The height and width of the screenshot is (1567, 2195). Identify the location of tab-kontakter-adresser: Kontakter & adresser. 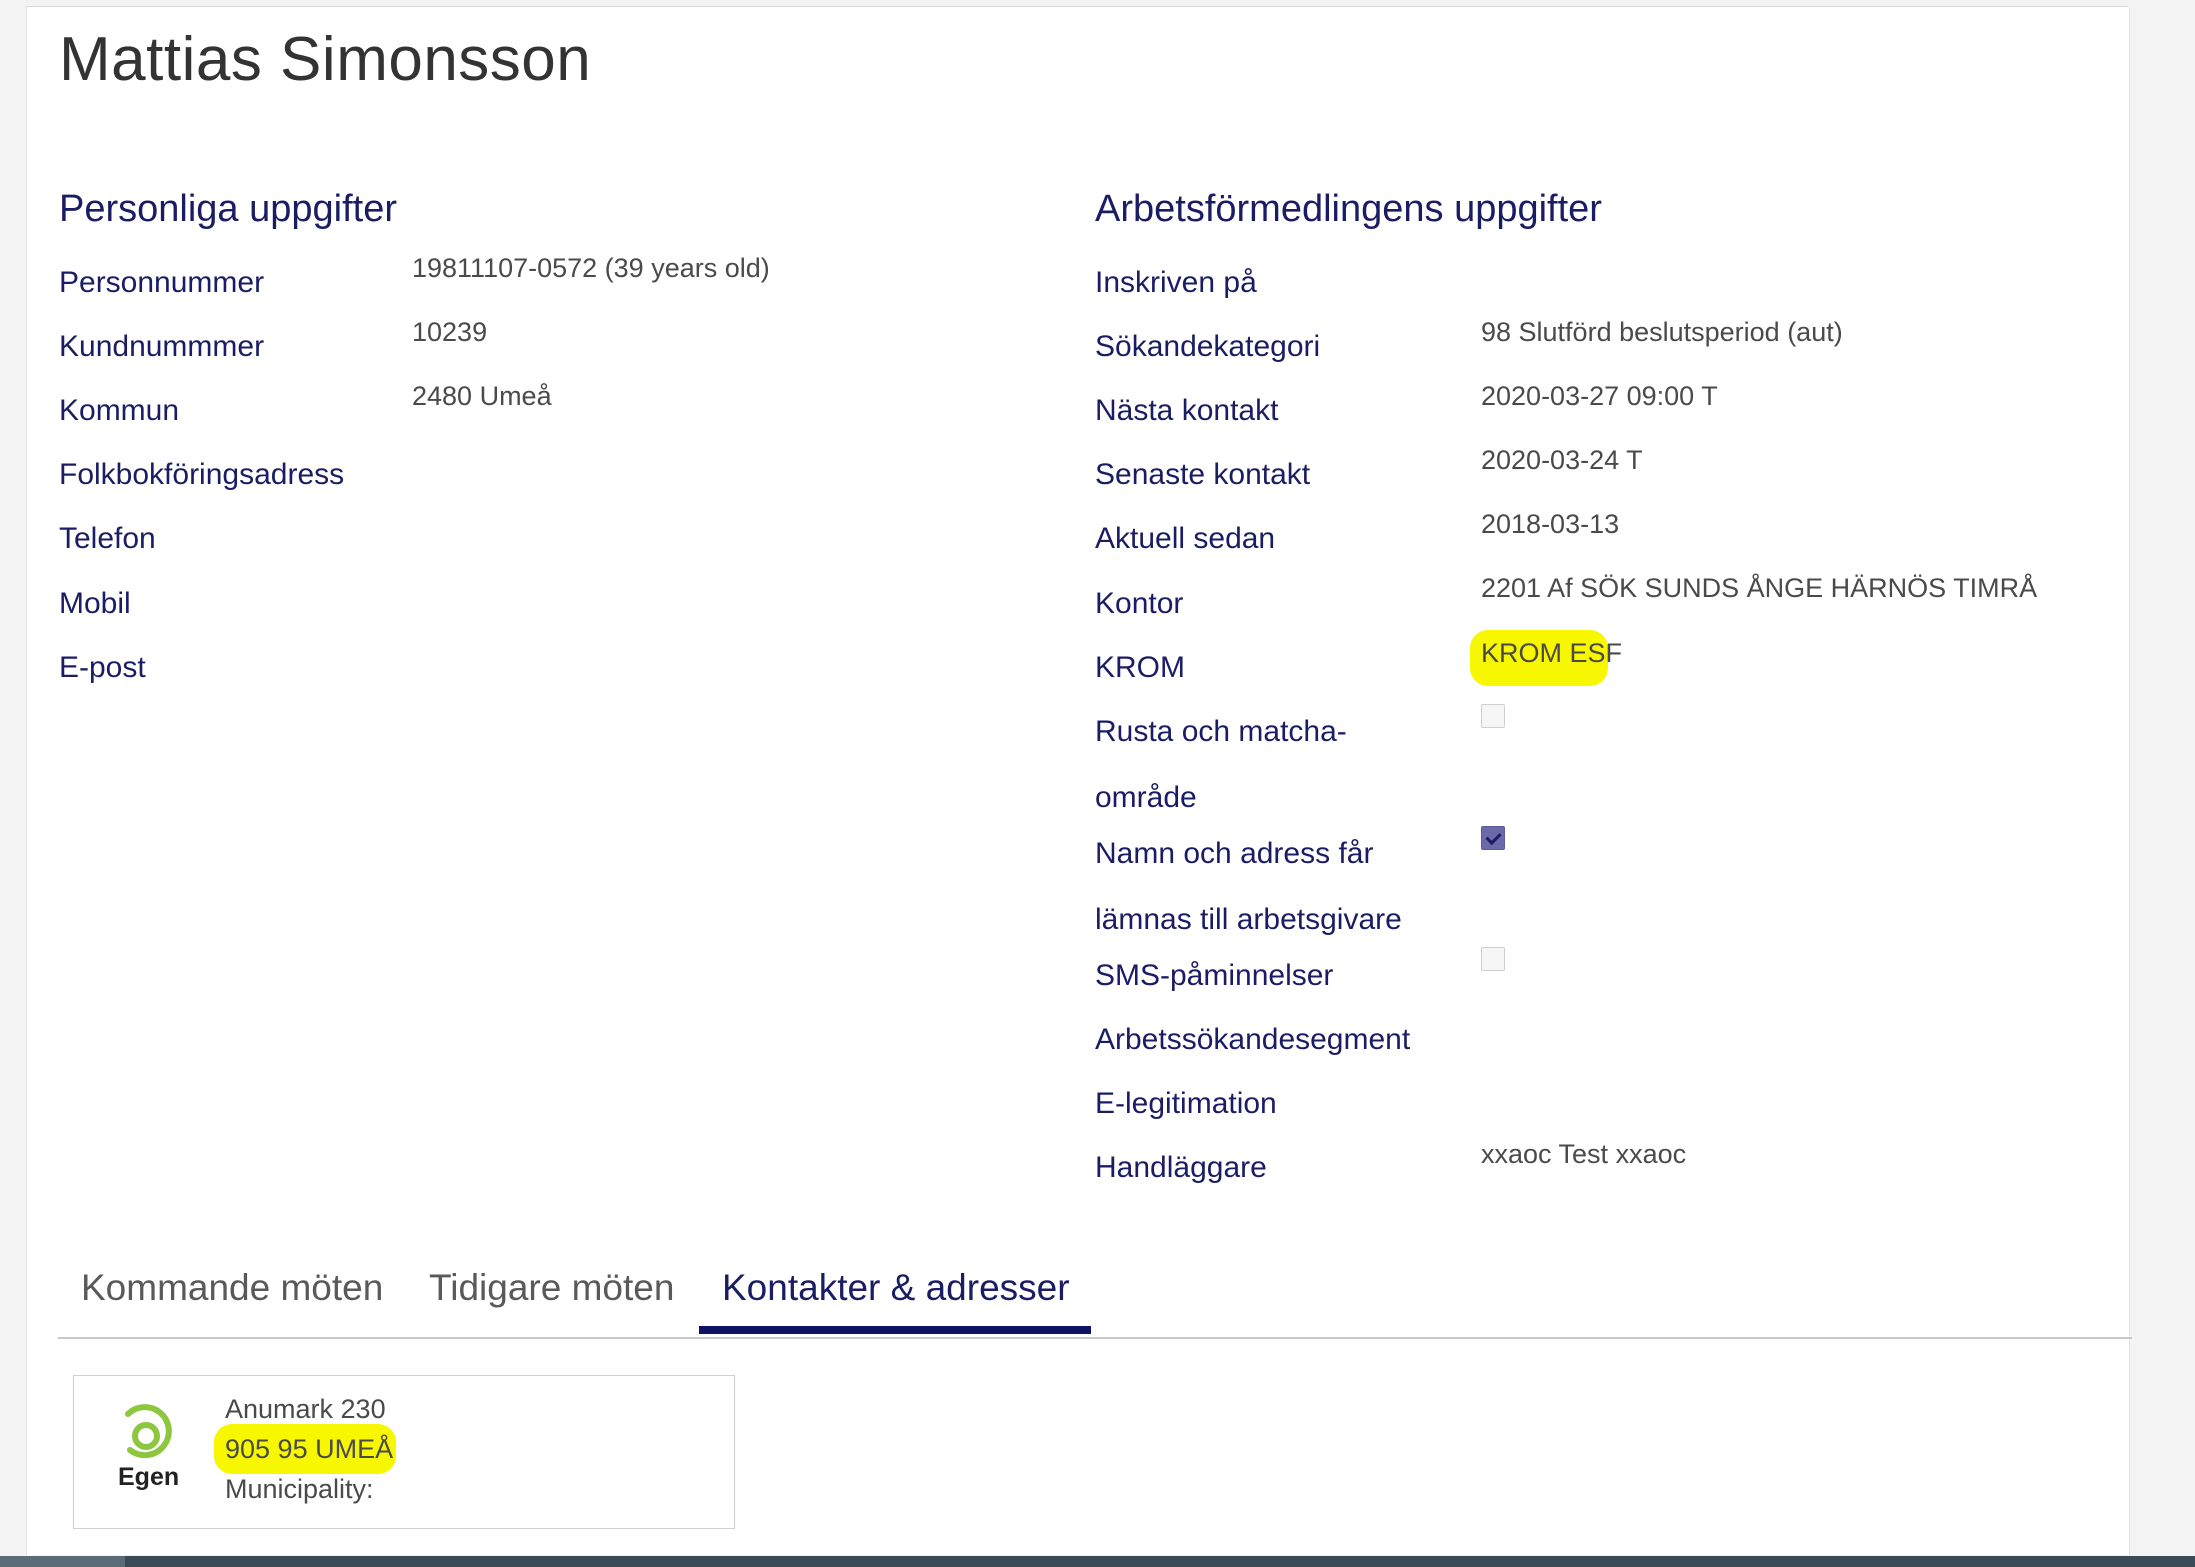
(896, 1288).